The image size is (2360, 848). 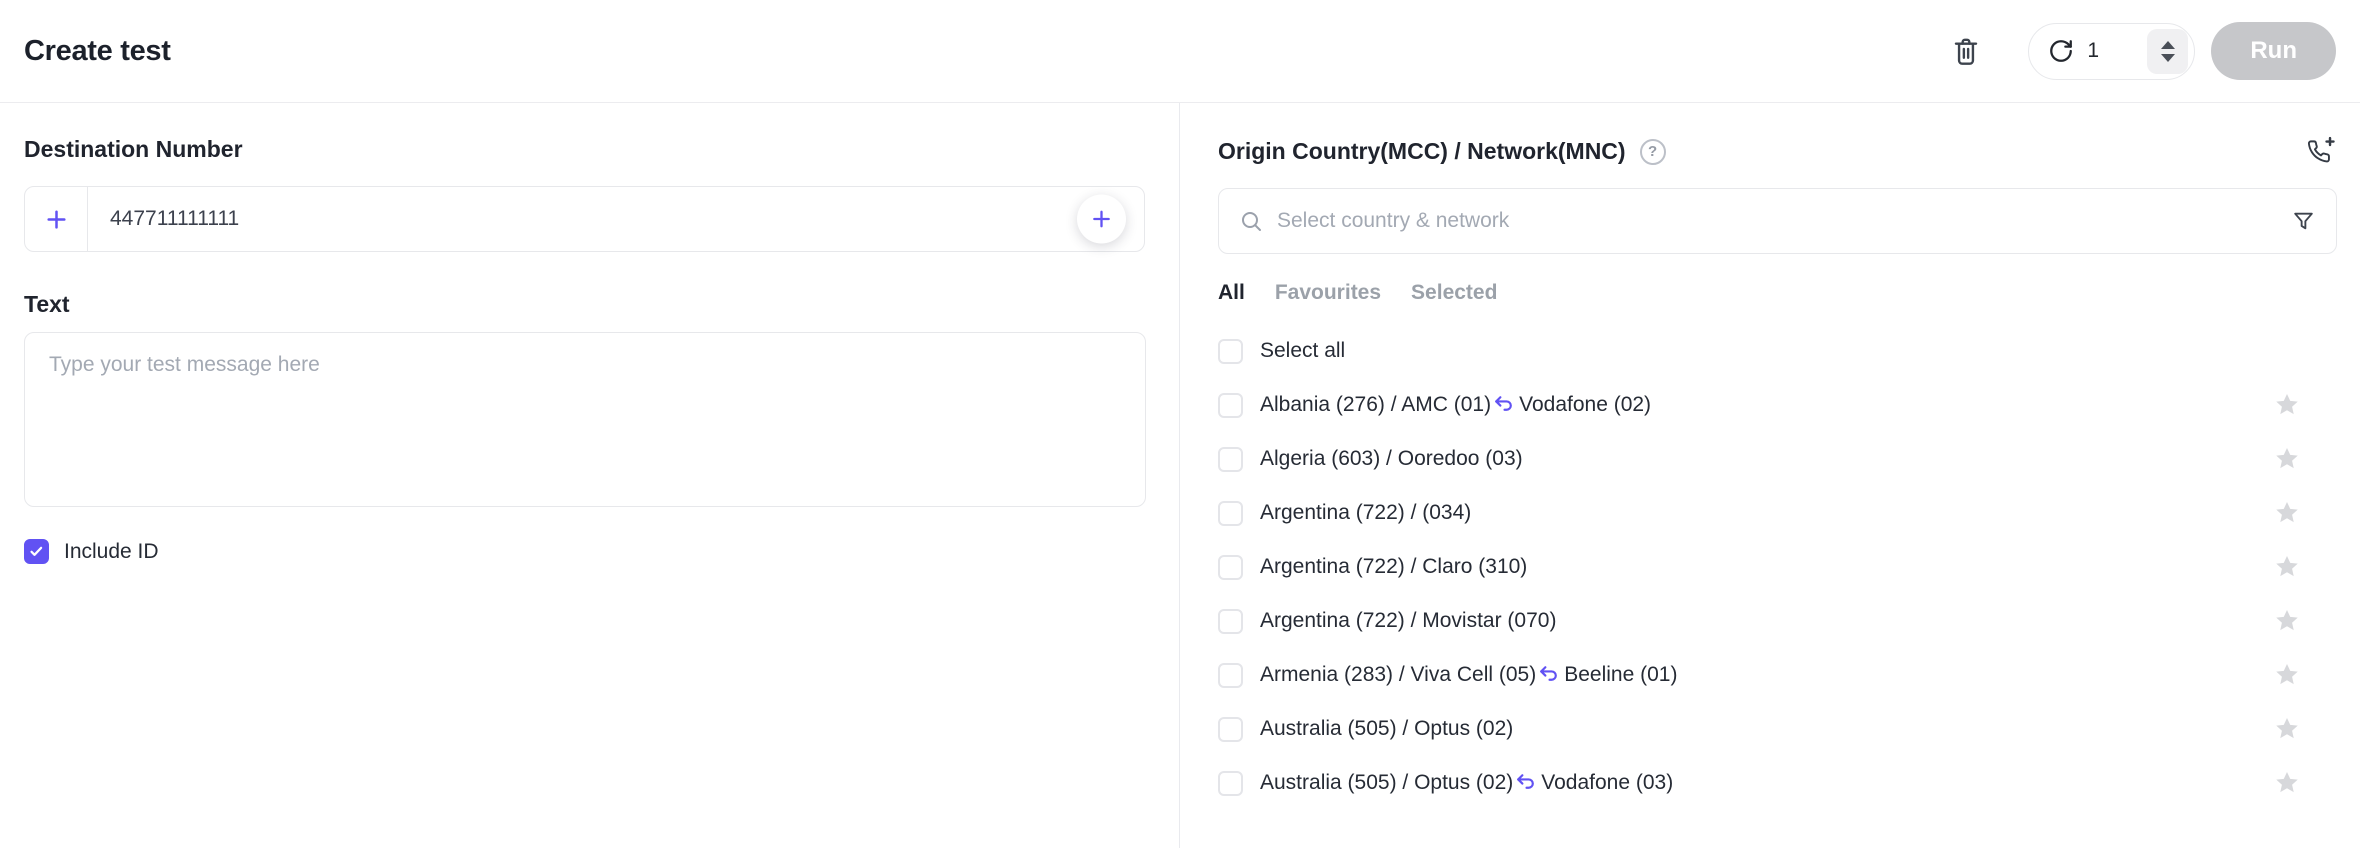 I want to click on delete-test-button, so click(x=1966, y=51).